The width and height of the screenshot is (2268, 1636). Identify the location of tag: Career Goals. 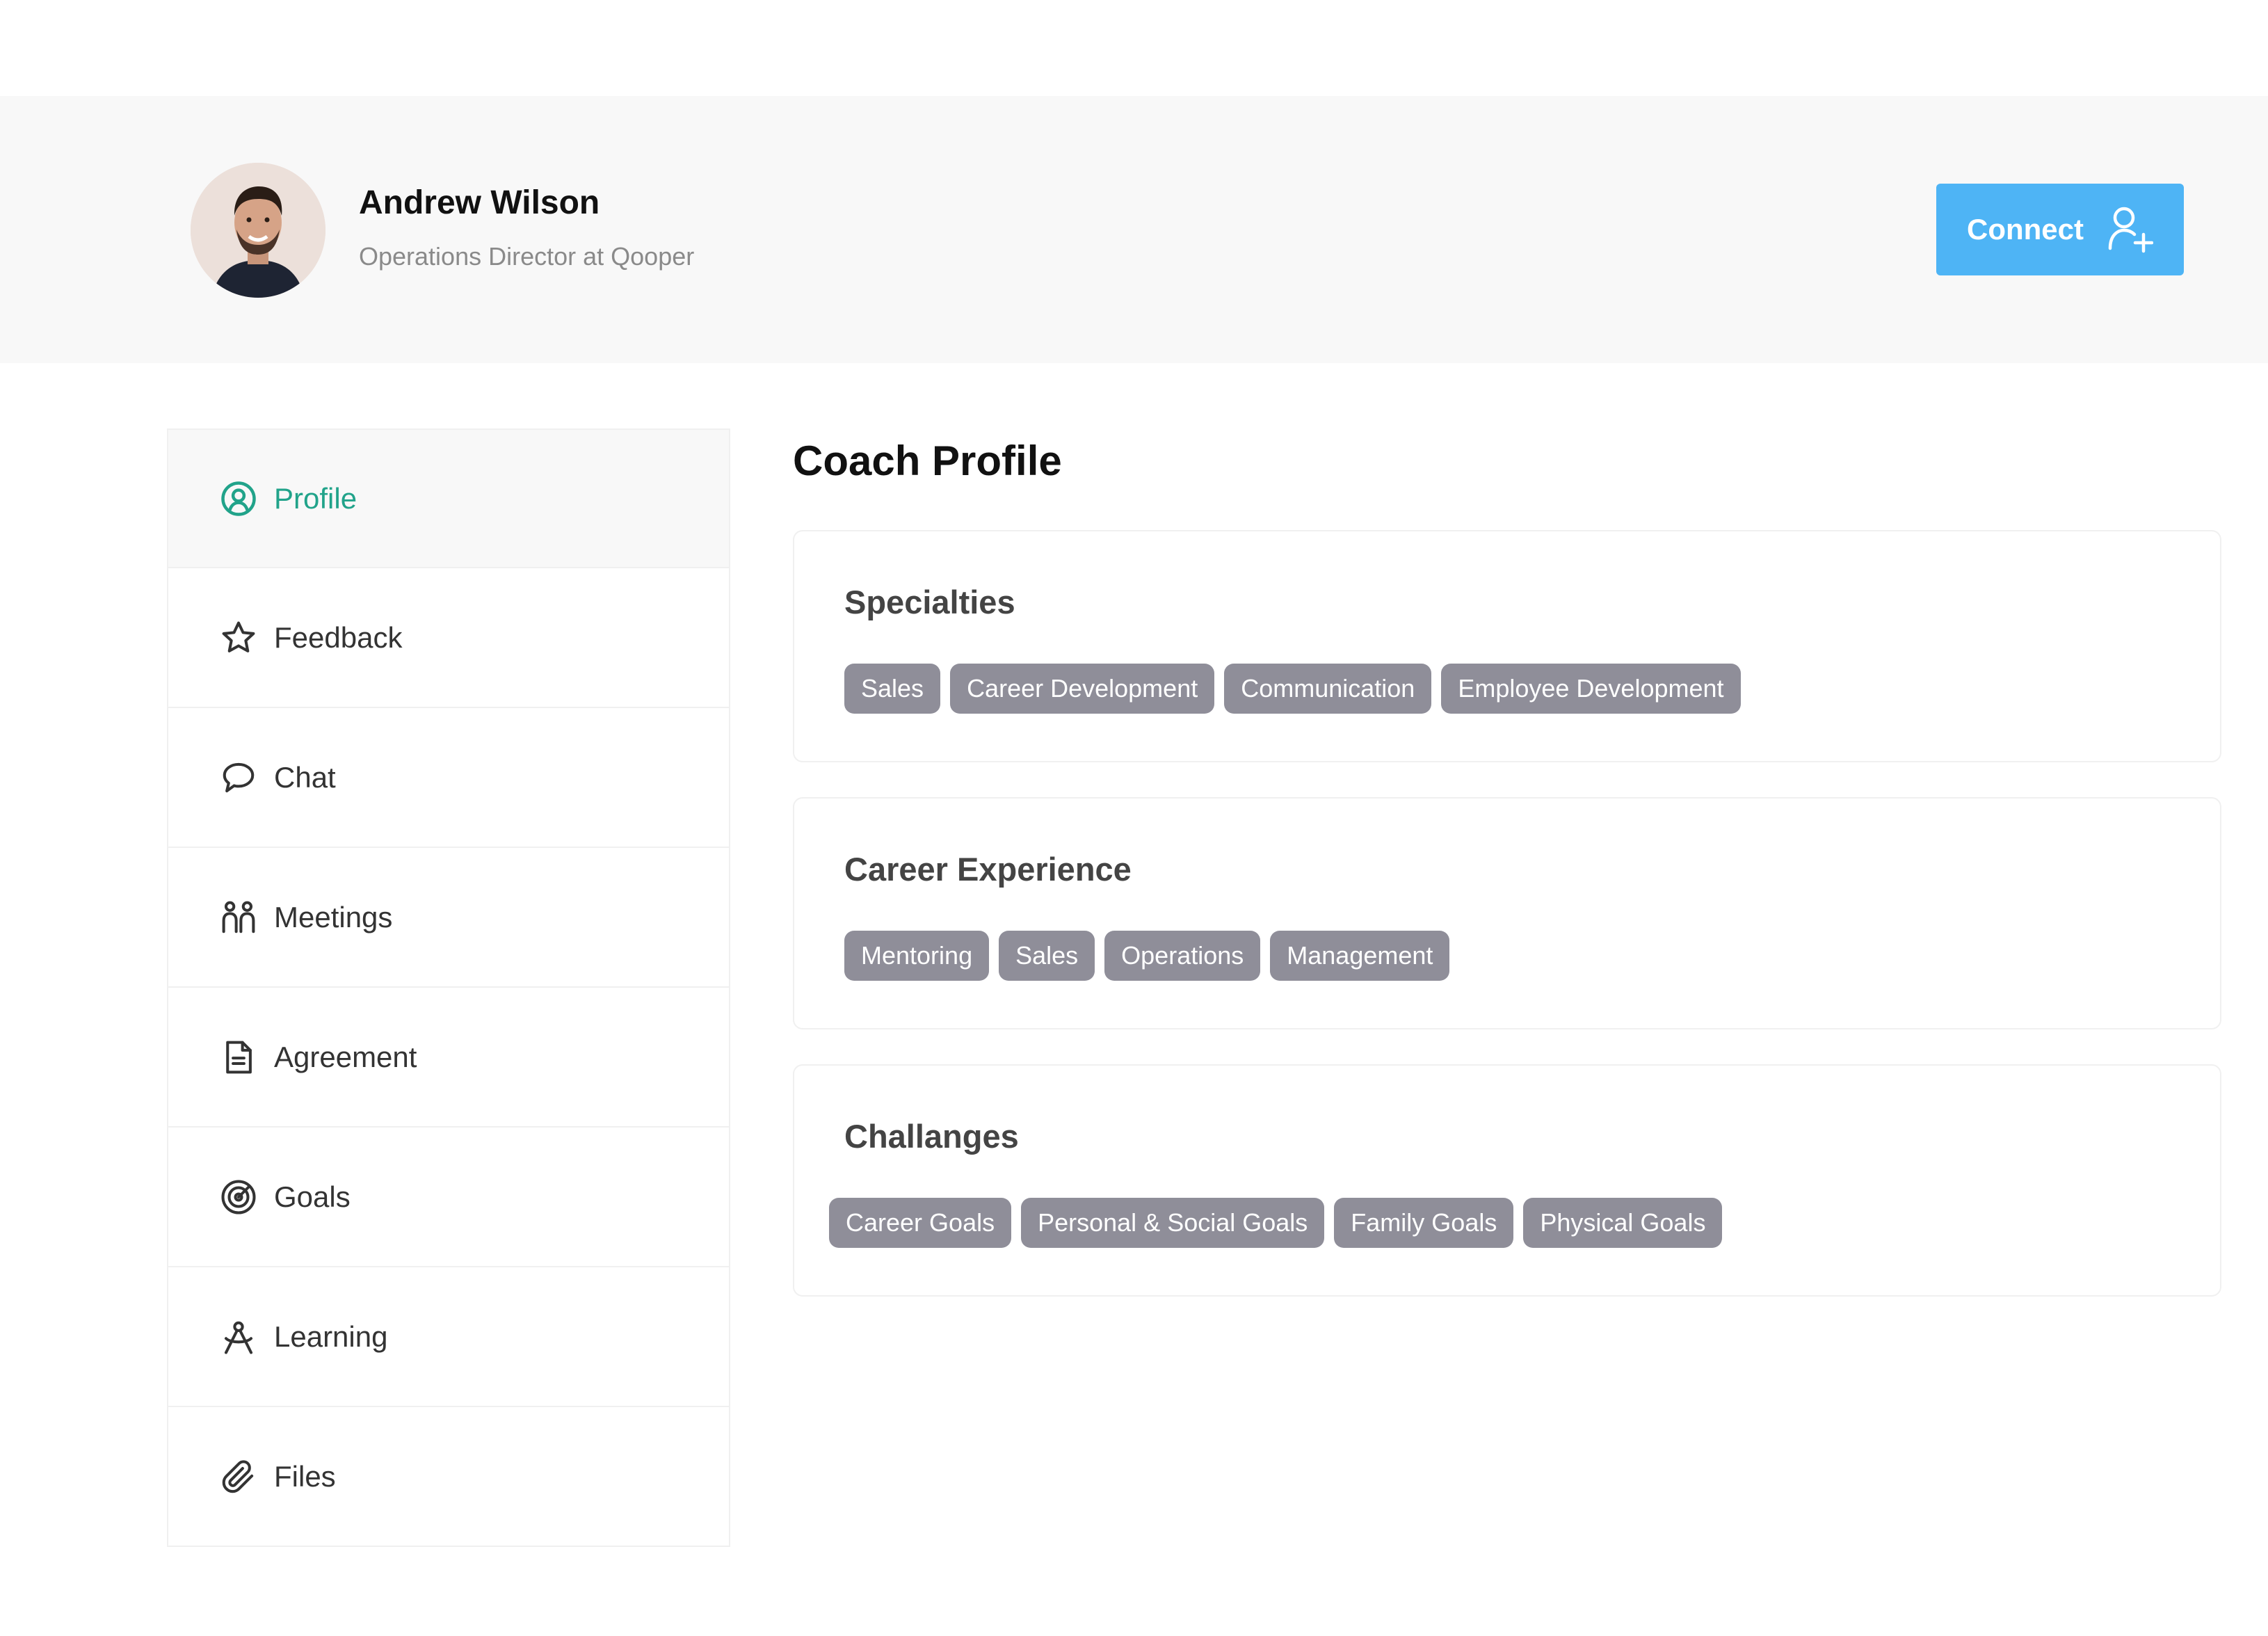
(921, 1223).